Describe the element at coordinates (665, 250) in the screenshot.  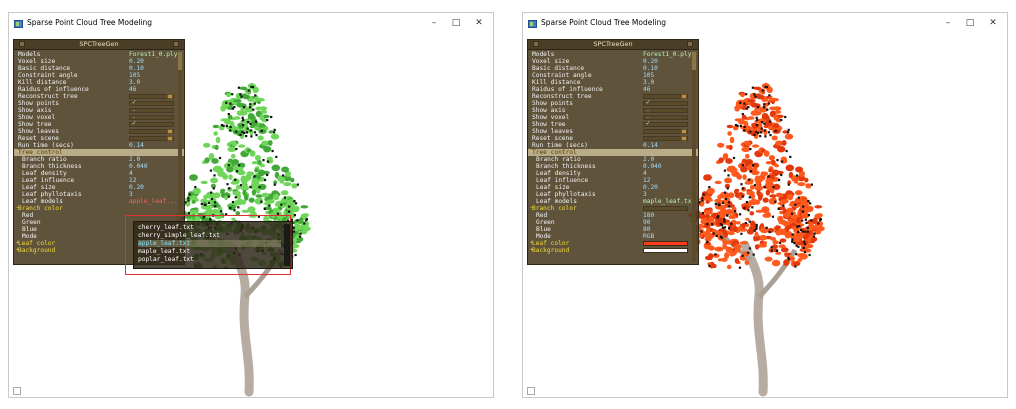
I see `background-color-swatch` at that location.